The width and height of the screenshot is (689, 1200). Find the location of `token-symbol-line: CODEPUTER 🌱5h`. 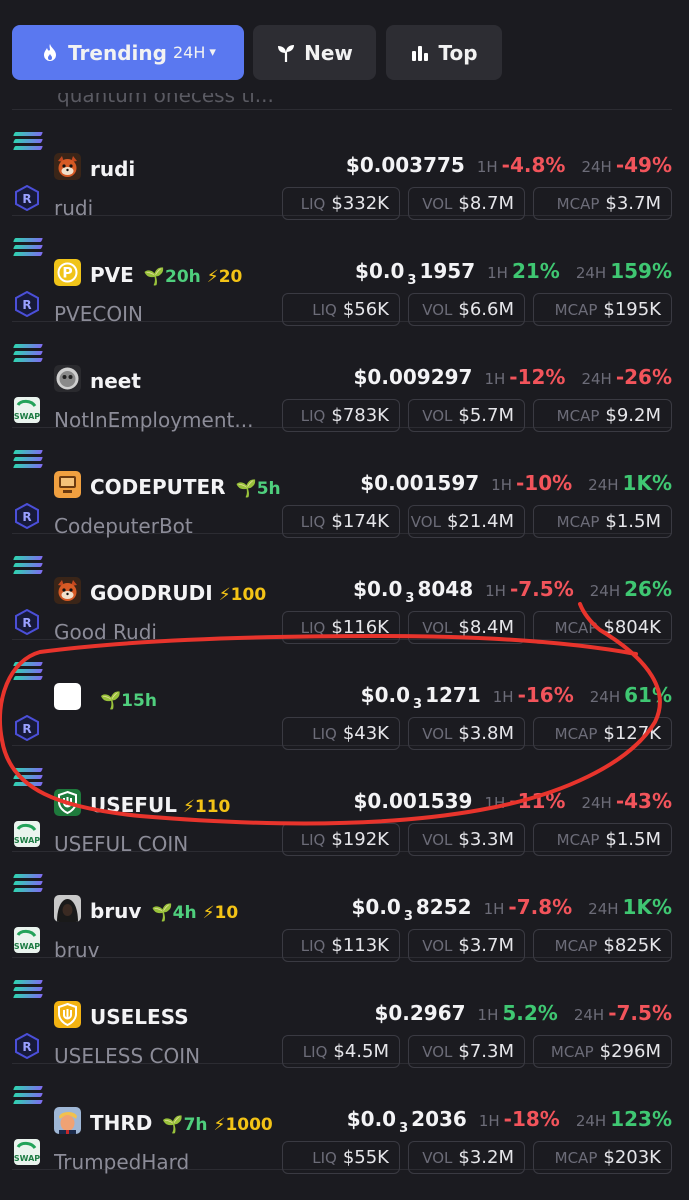

token-symbol-line: CODEPUTER 🌱5h is located at coordinates (185, 487).